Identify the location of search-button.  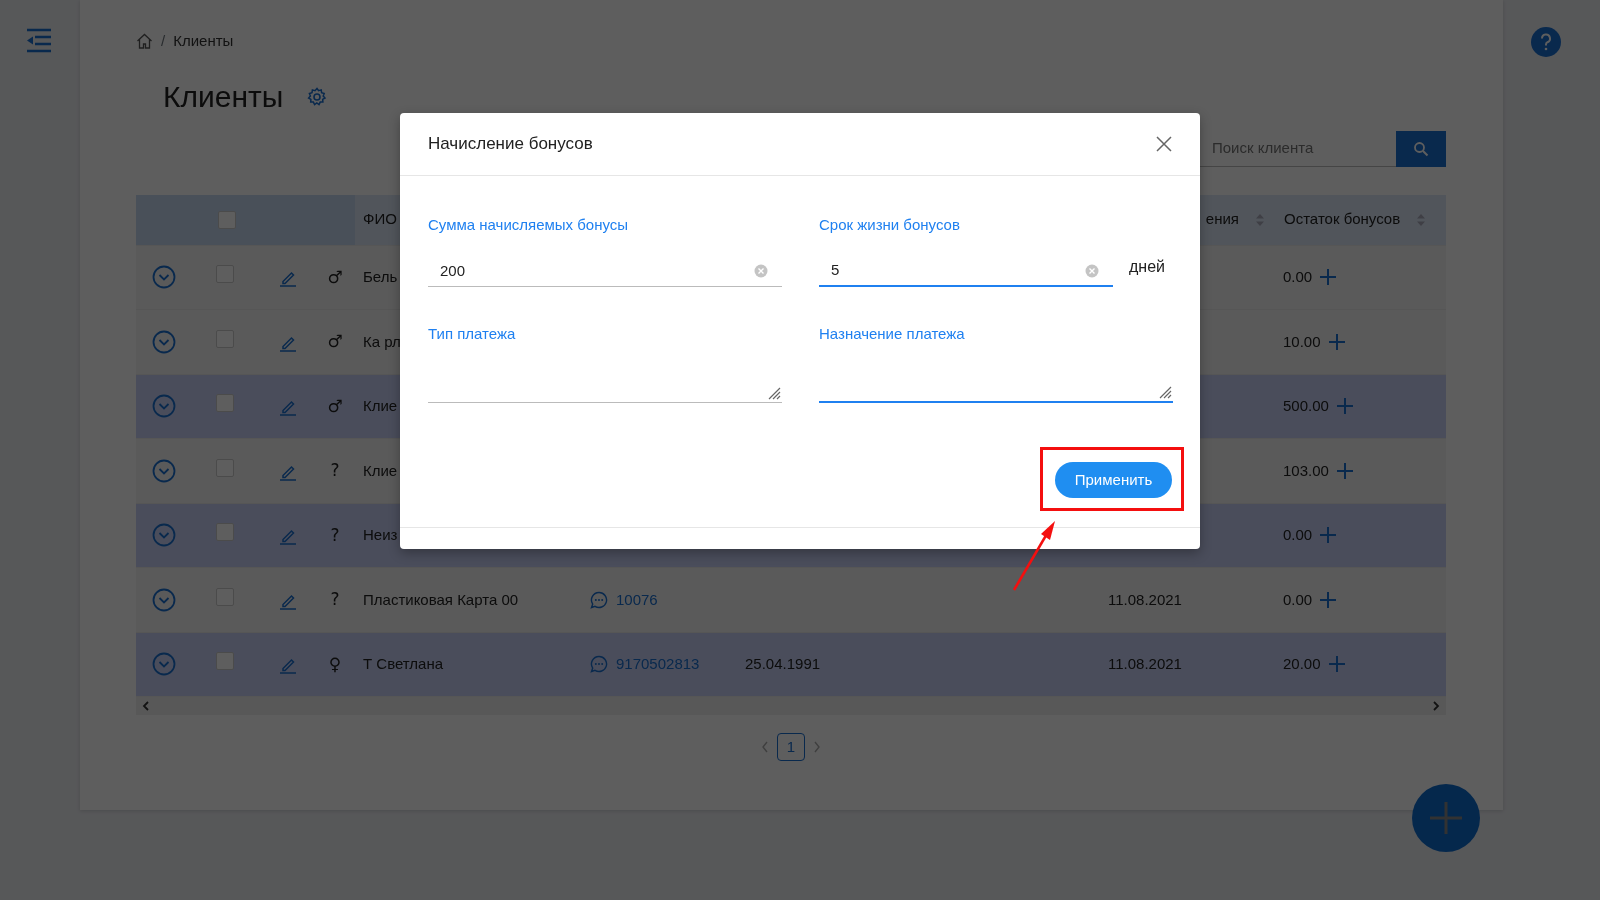
(1421, 148).